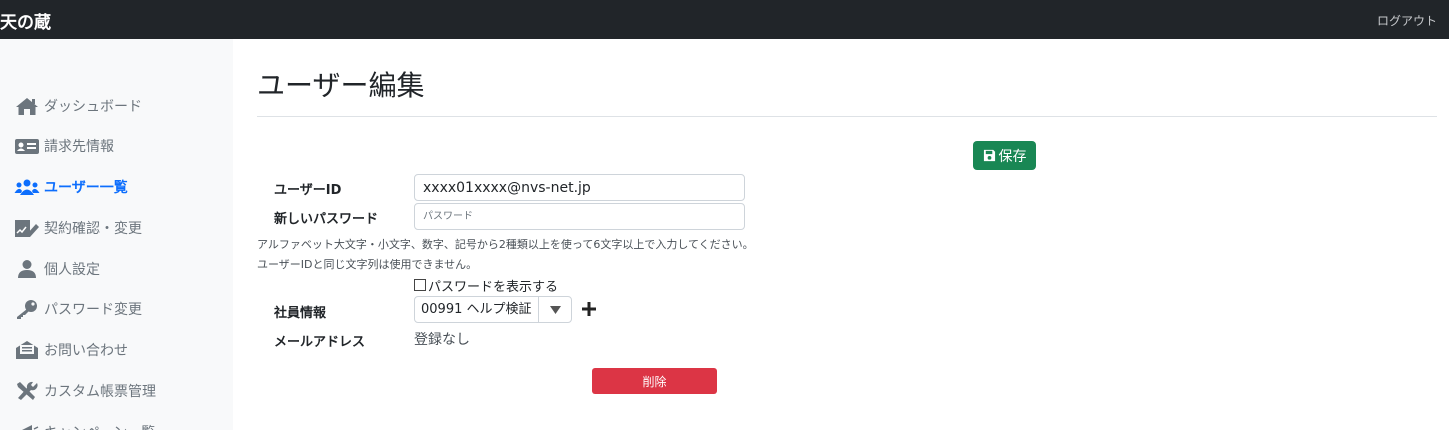 The height and width of the screenshot is (430, 1449). I want to click on sidebar-item-label: 請求先情報, so click(79, 147).